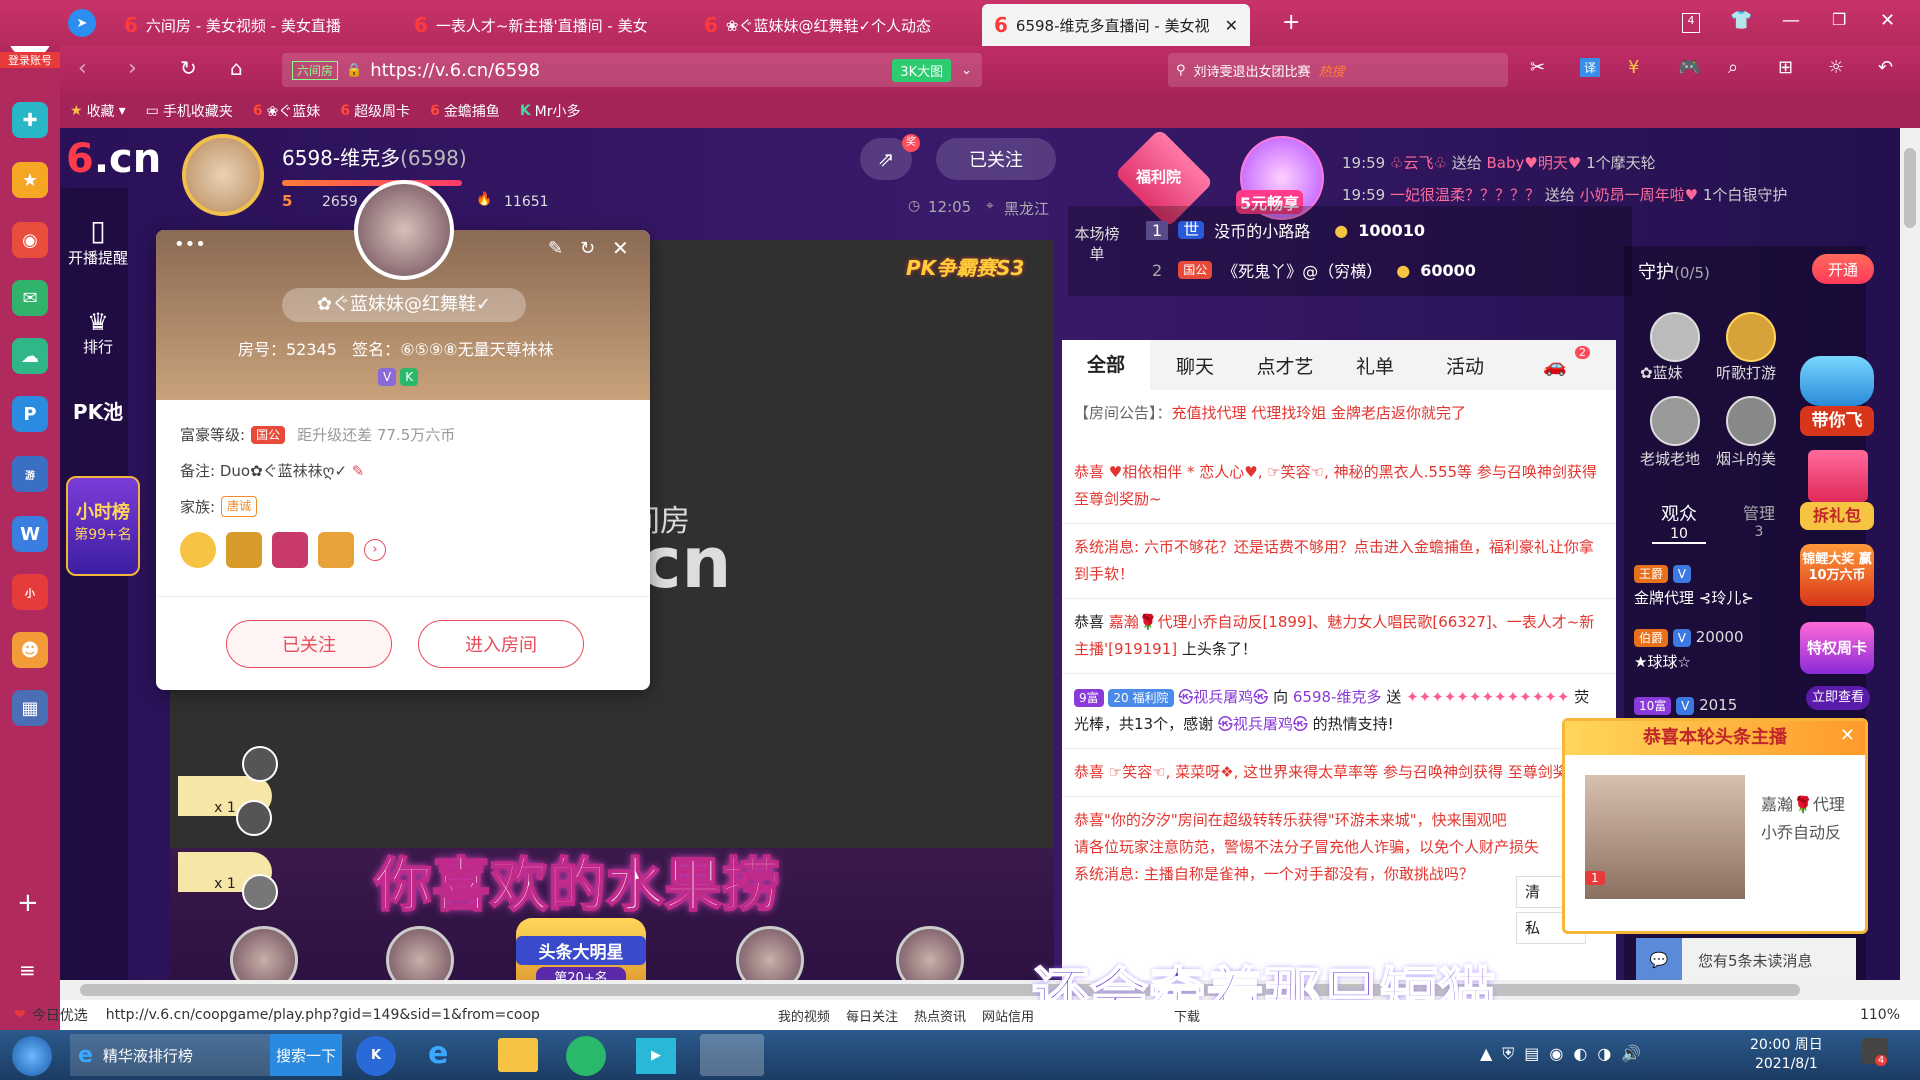  I want to click on nav-rank: ♛ 排行, so click(98, 332).